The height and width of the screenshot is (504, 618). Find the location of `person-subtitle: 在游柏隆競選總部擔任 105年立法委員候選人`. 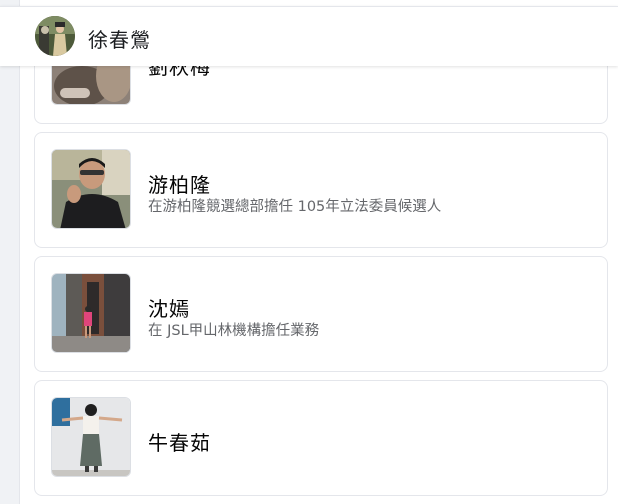

person-subtitle: 在游柏隆競選總部擔任 105年立法委員候選人 is located at coordinates (295, 207).